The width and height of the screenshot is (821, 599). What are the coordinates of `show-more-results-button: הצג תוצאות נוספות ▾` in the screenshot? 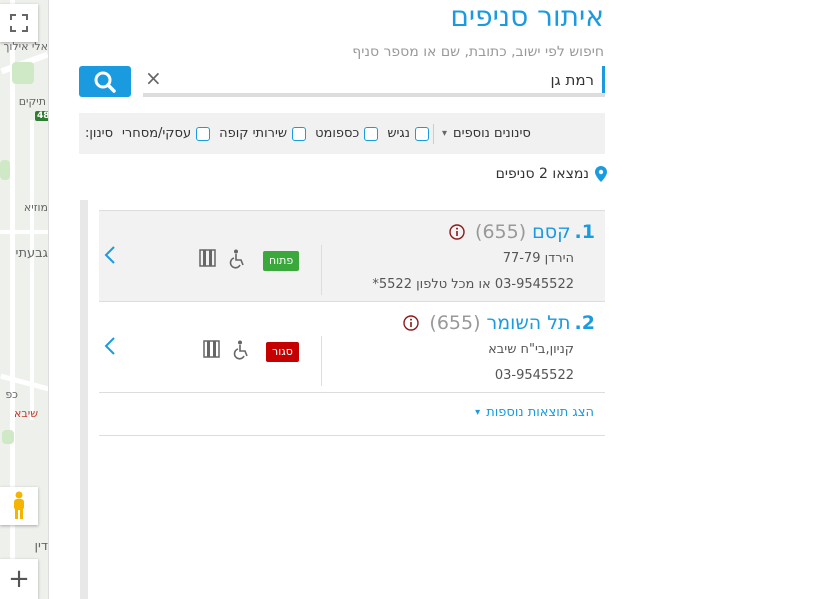 It's located at (534, 412).